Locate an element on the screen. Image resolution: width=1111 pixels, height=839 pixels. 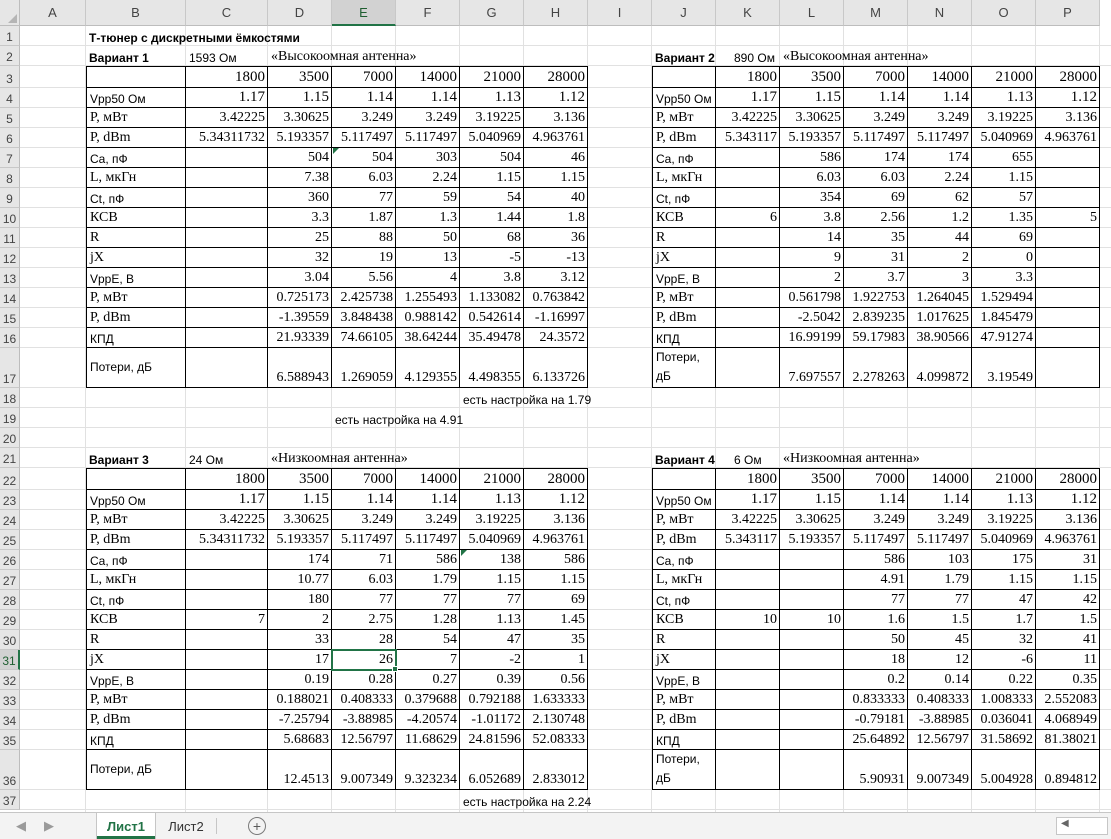
table-cell: 1.14 is located at coordinates (364, 98).